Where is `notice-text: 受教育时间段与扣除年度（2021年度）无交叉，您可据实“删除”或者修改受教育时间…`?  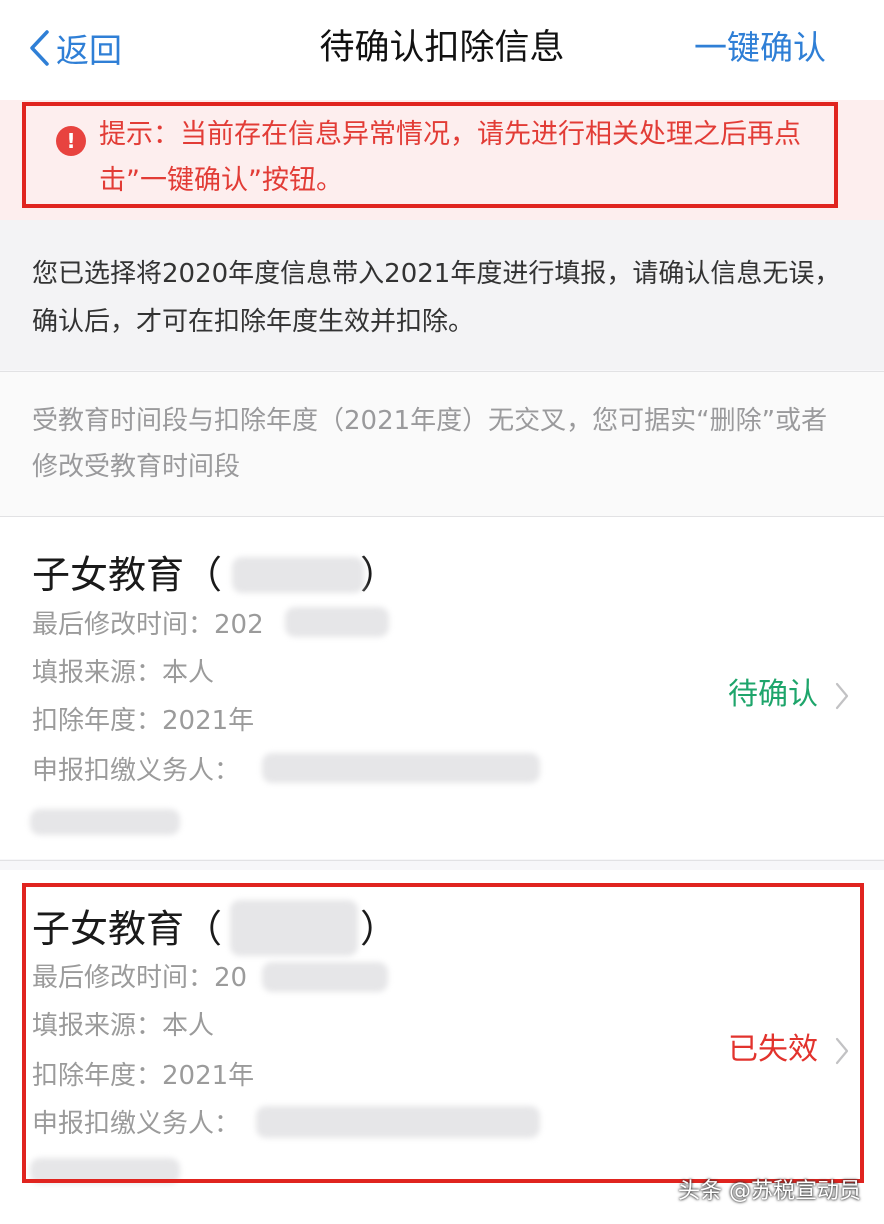 notice-text: 受教育时间段与扣除年度（2021年度）无交叉，您可据实“删除”或者修改受教育时间… is located at coordinates (430, 444).